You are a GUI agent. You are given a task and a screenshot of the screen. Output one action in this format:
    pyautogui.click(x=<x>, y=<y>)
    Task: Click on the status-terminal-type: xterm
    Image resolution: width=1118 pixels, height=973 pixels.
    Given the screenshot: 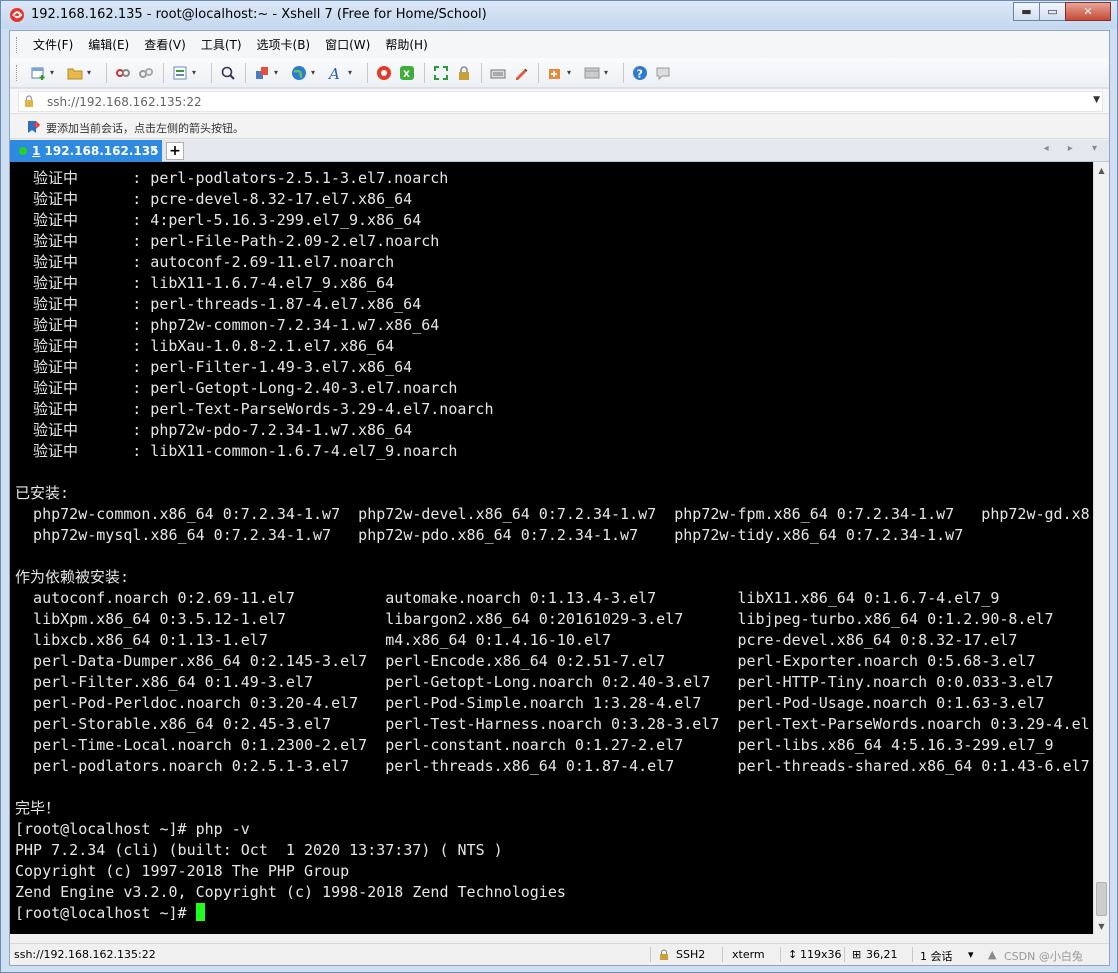 What is the action you would take?
    pyautogui.click(x=748, y=954)
    